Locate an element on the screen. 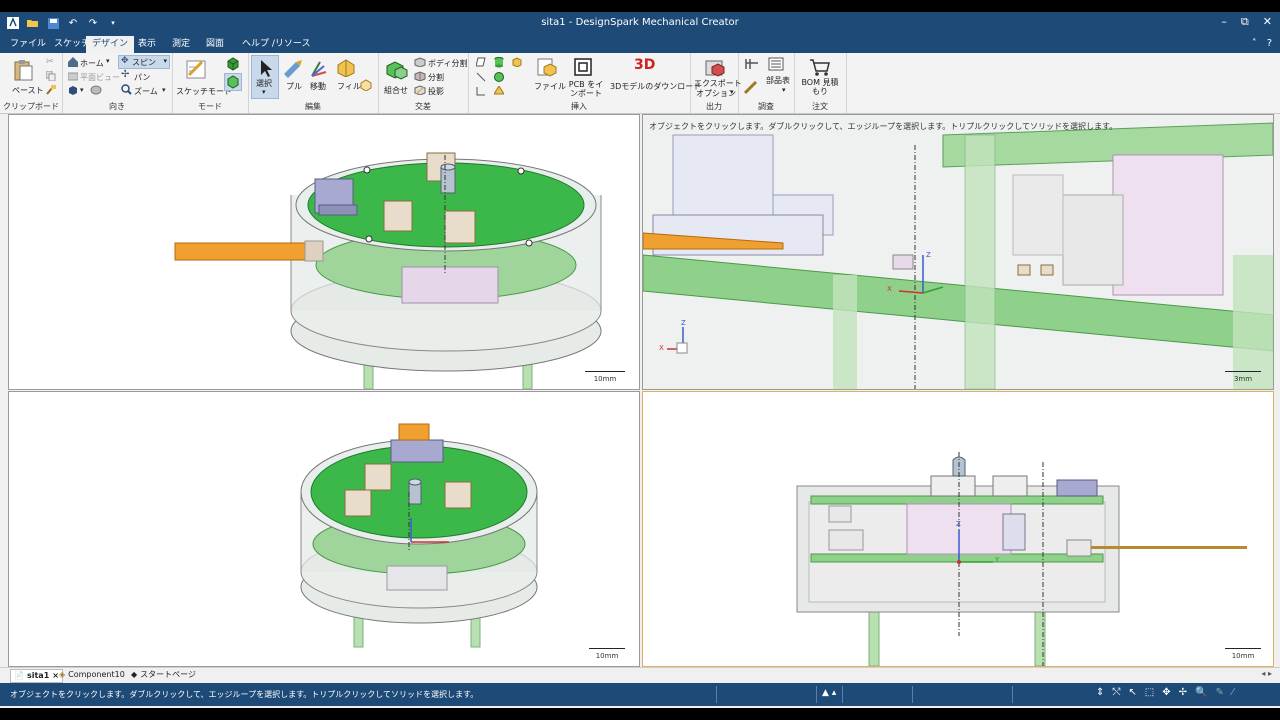 The height and width of the screenshot is (720, 1280). doc-tab-component10: ◈ Component10 is located at coordinates (92, 675).